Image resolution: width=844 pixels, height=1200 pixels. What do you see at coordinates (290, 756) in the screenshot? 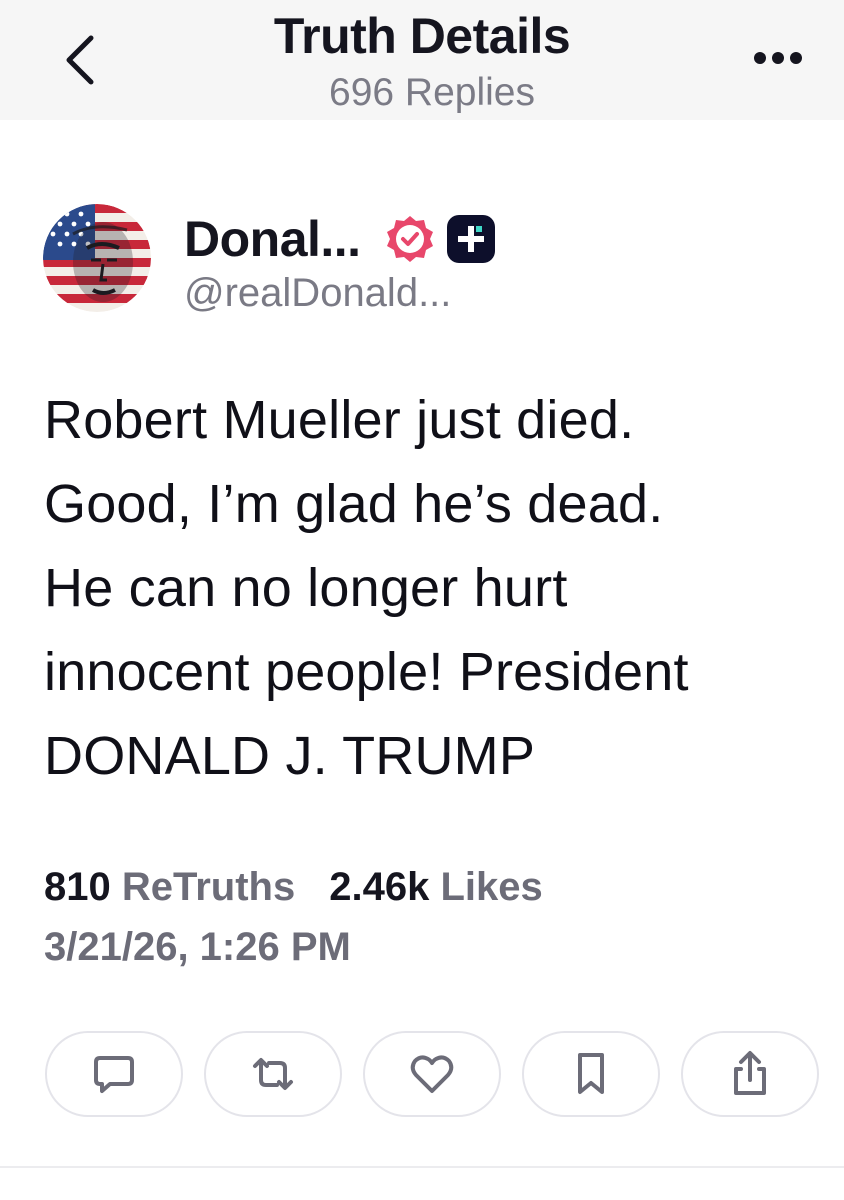
I see `post-line: DONALD J. TRUMP` at bounding box center [290, 756].